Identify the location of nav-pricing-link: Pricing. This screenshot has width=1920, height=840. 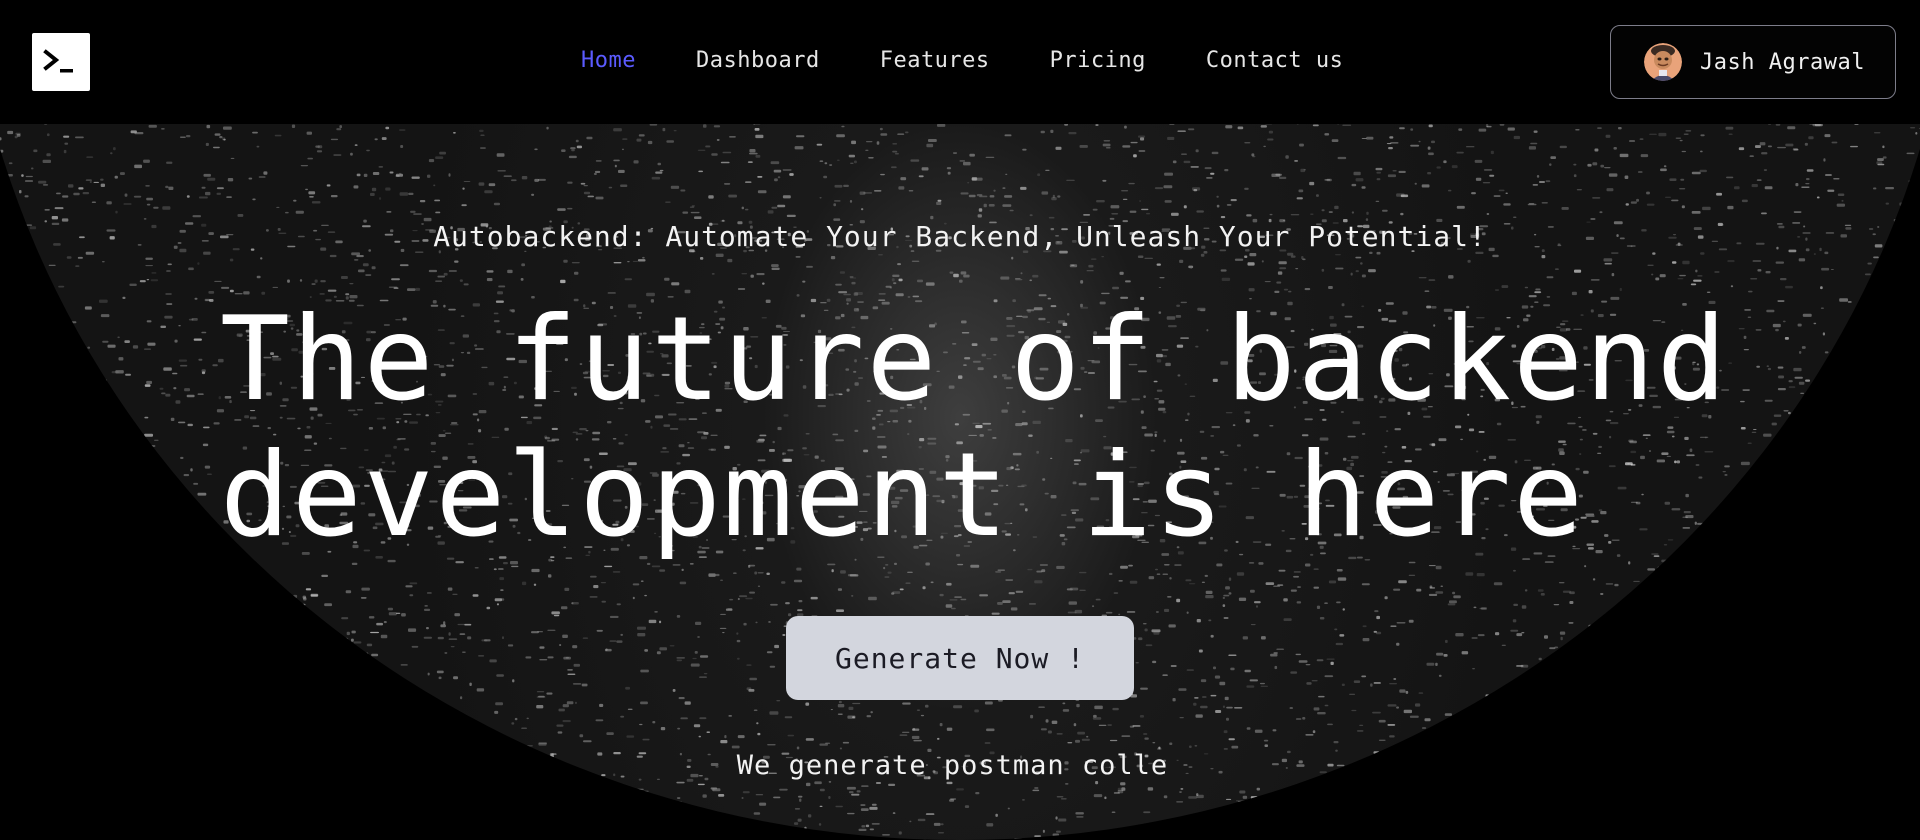
(1098, 60).